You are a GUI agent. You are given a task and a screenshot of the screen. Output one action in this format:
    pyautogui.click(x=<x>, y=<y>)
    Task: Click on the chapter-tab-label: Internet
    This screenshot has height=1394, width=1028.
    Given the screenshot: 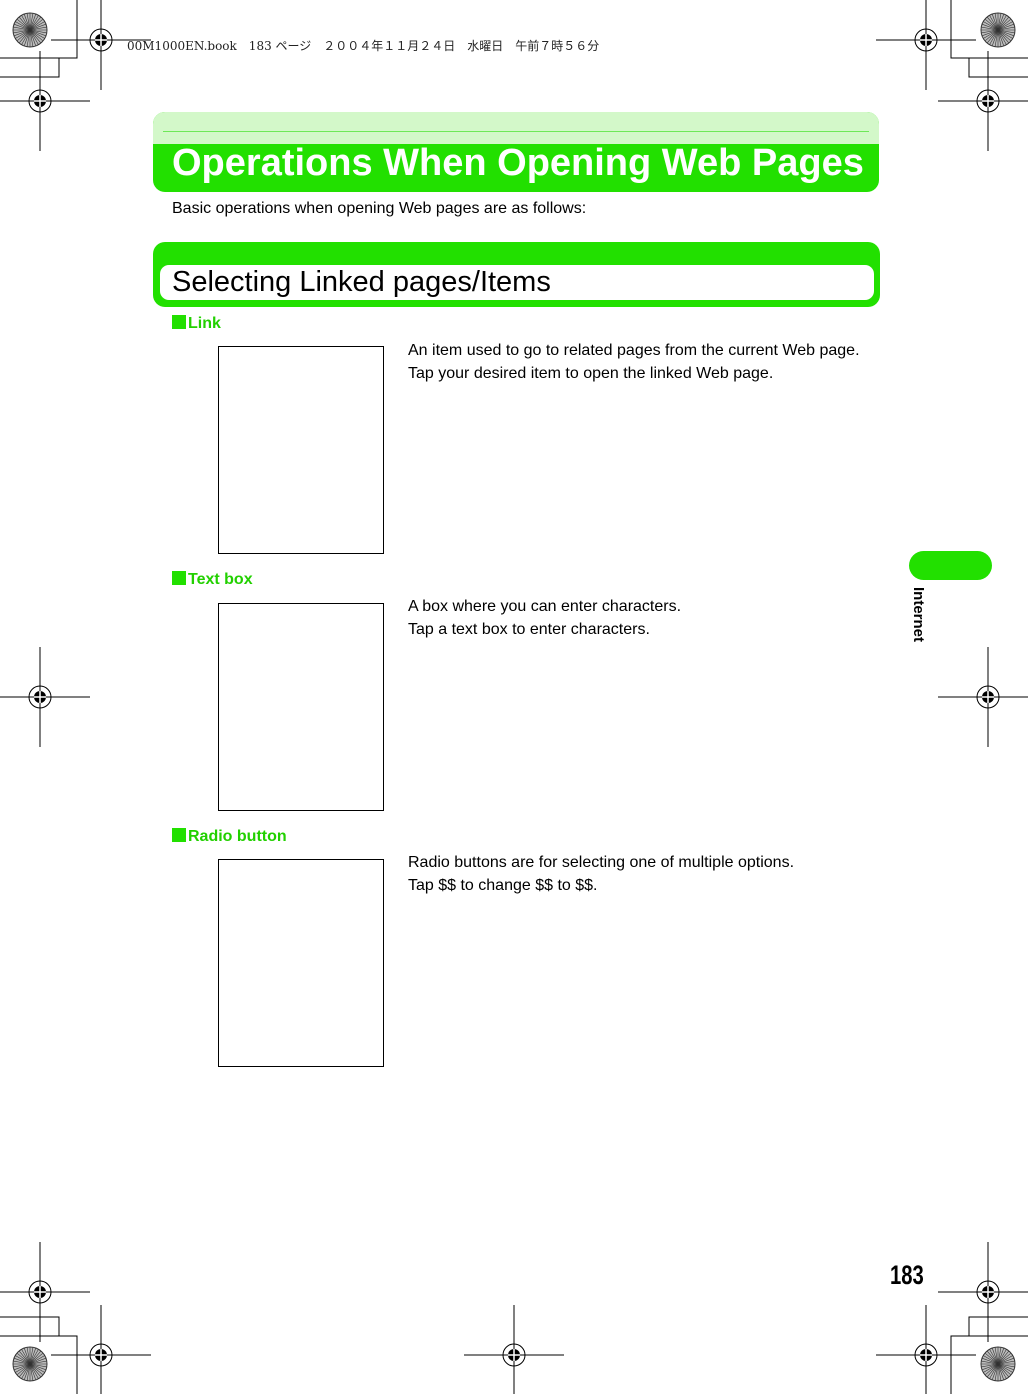 What is the action you would take?
    pyautogui.click(x=918, y=615)
    